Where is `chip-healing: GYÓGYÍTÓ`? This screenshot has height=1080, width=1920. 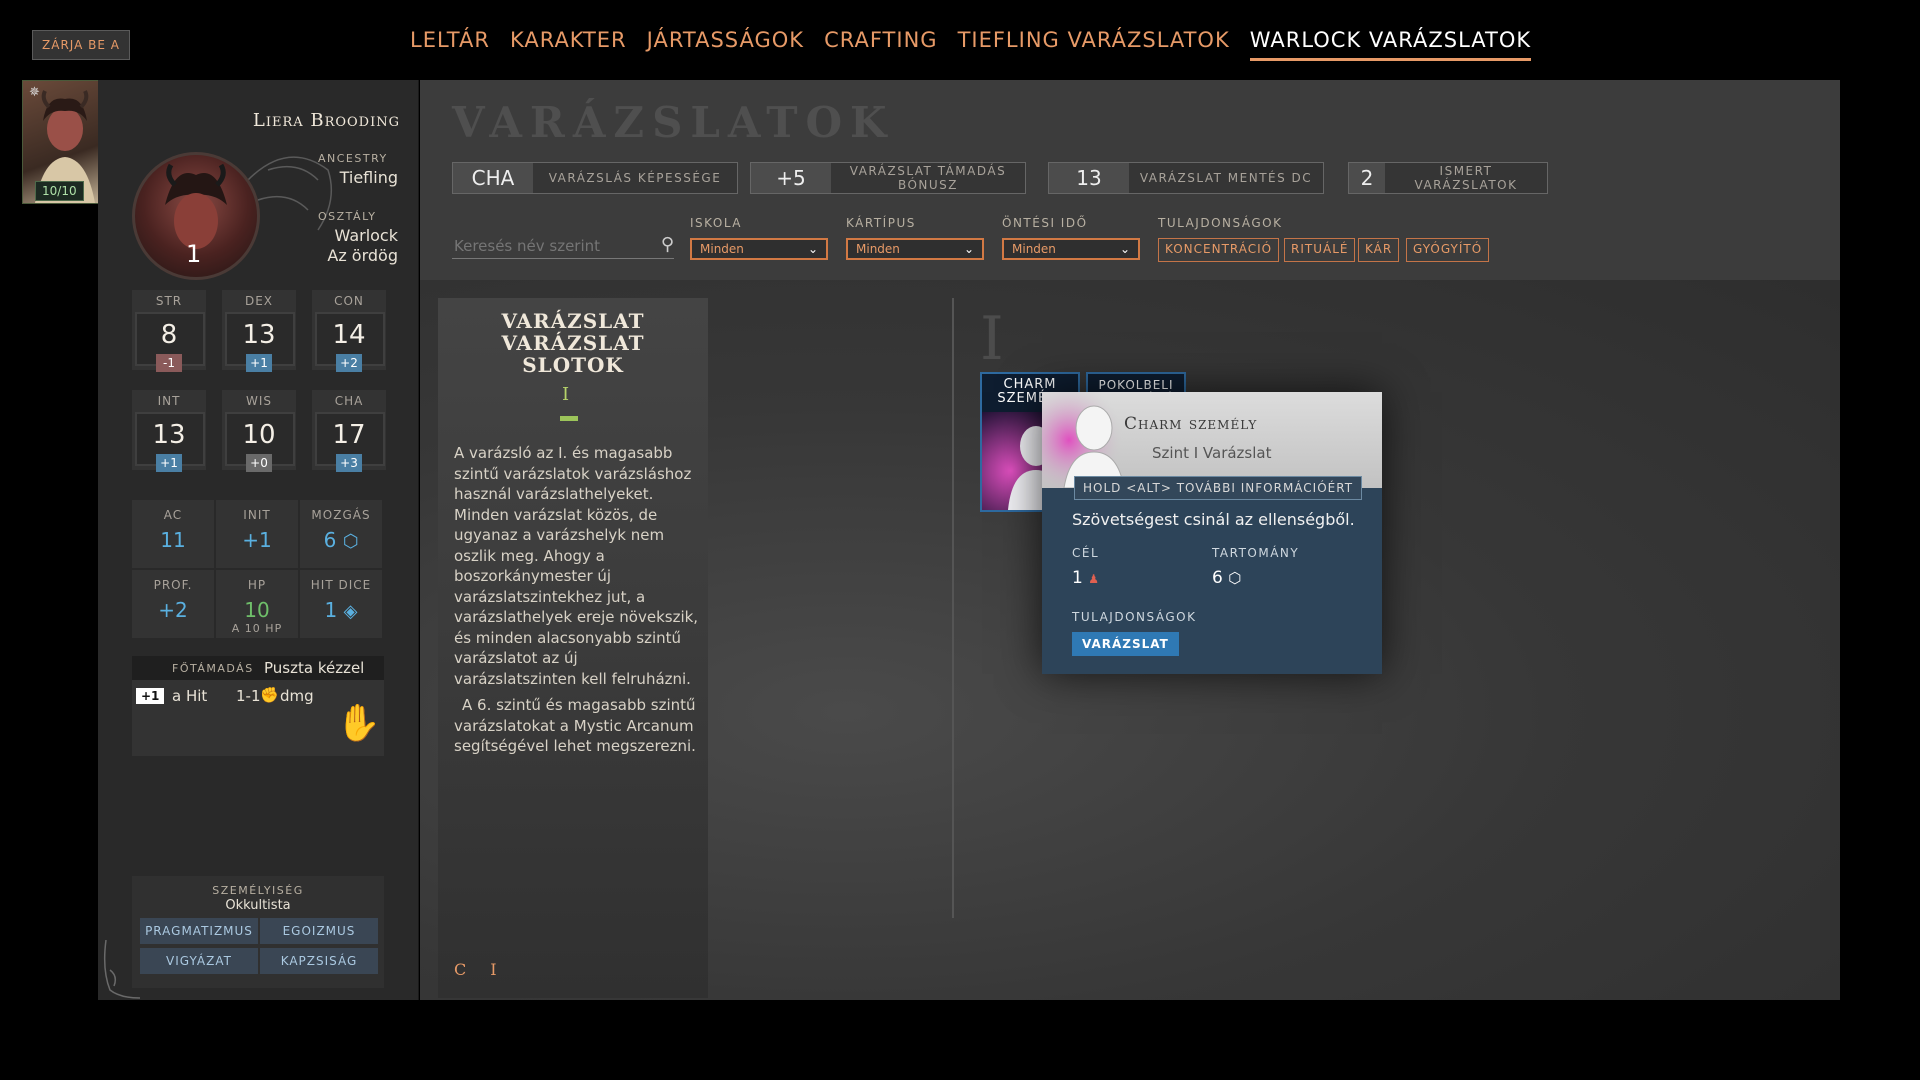
chip-healing: GYÓGYÍTÓ is located at coordinates (1448, 250).